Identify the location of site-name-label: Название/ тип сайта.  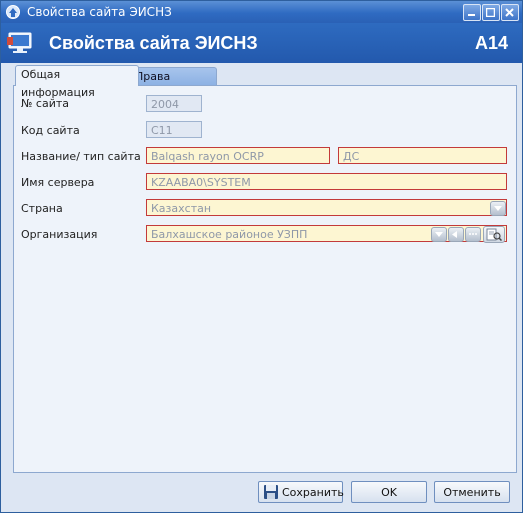
(81, 156).